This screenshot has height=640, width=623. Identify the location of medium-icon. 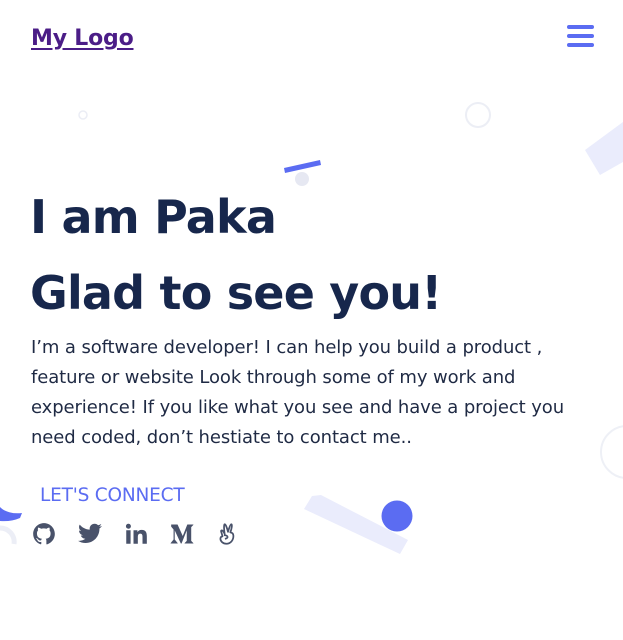
(182, 534).